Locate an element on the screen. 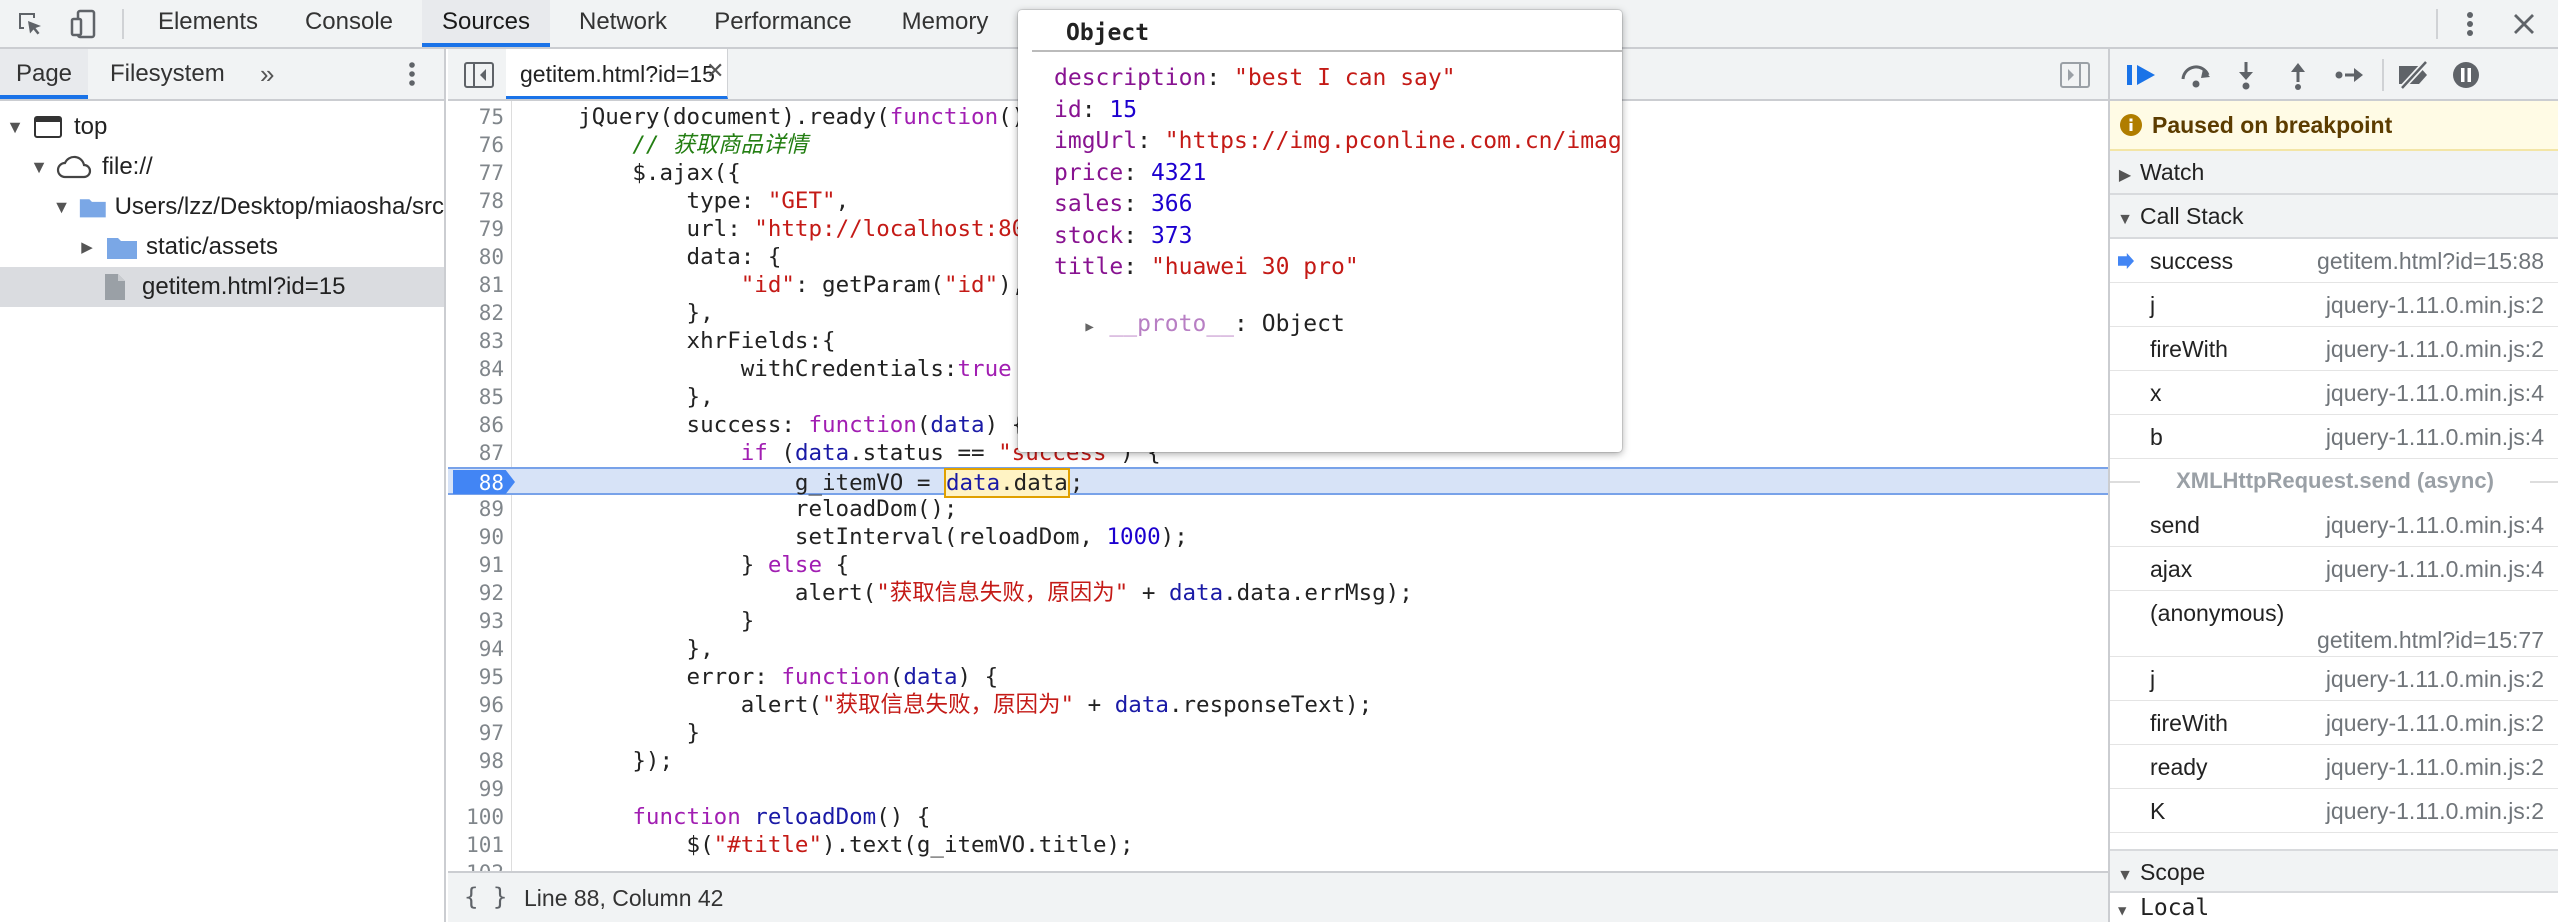  proto-row: ▶ __proto__: Object is located at coordinates (1187, 306).